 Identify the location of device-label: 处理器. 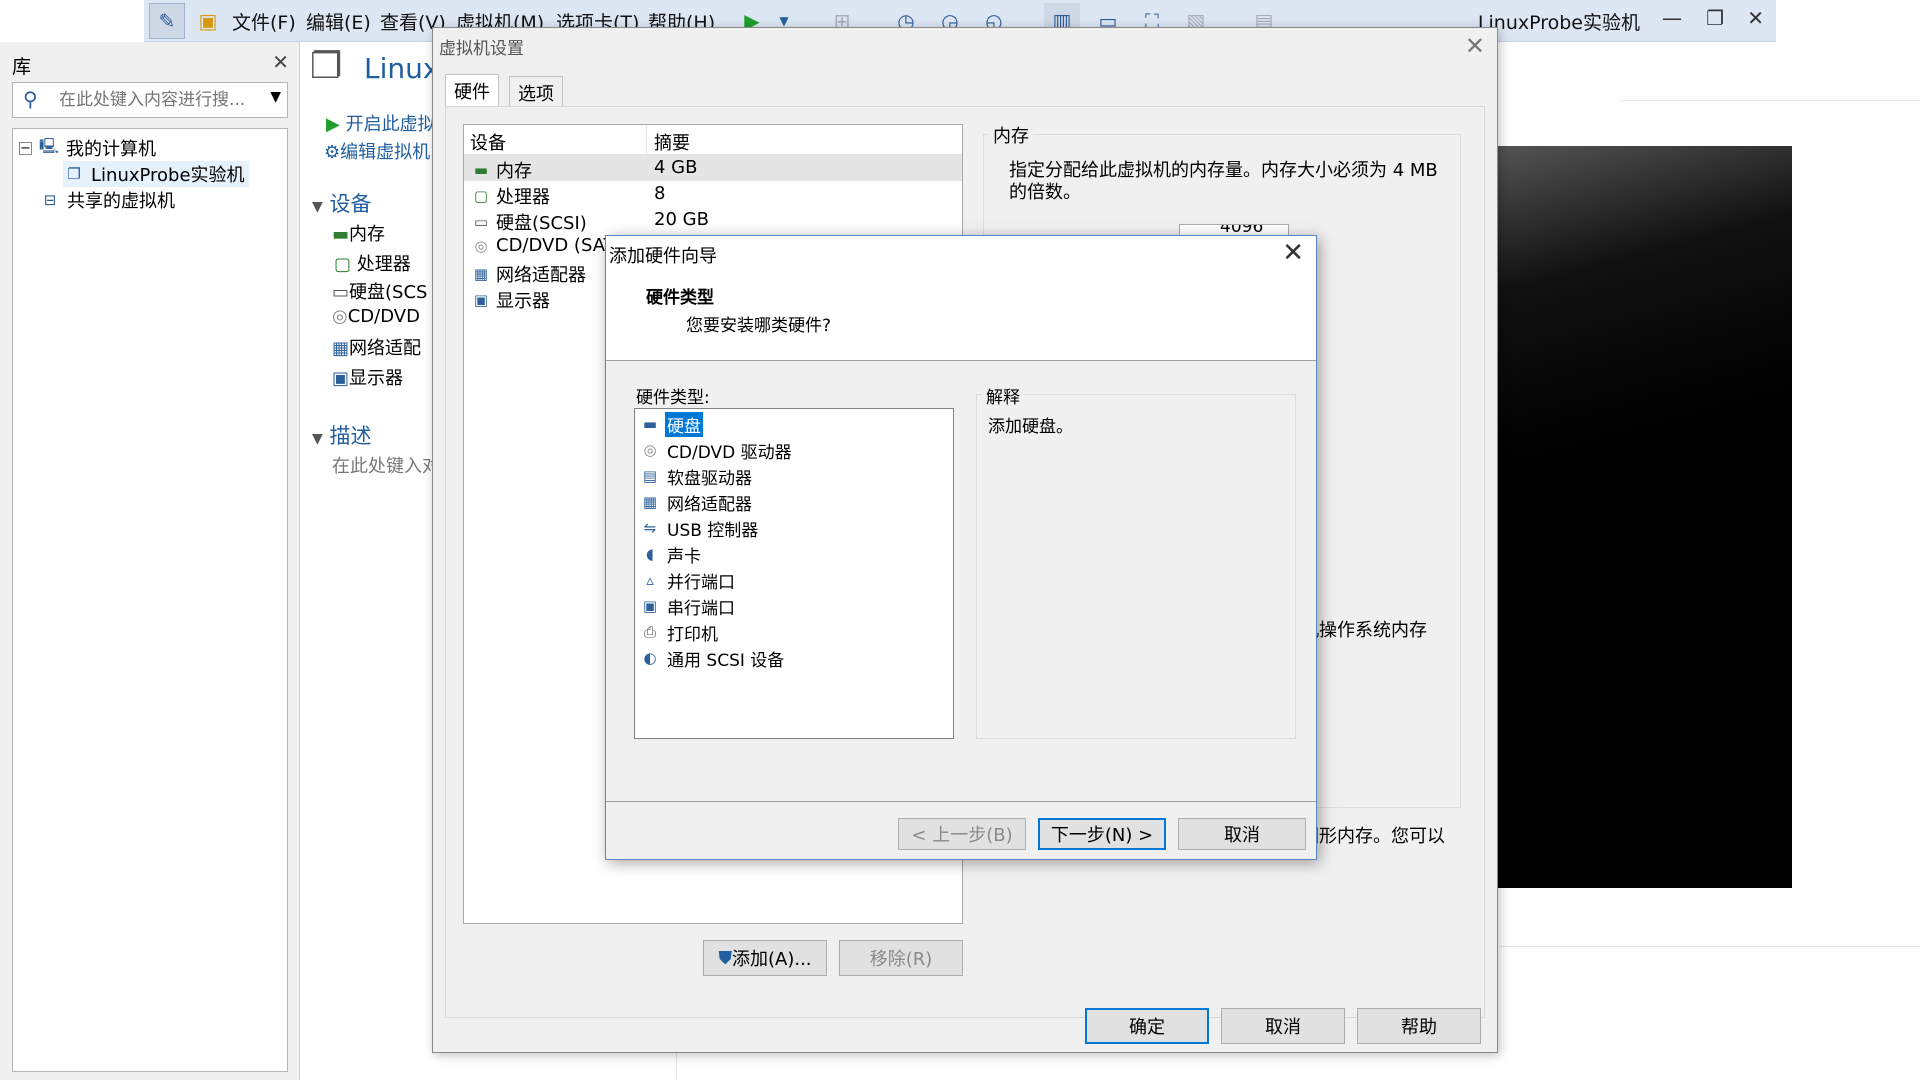
(383, 264).